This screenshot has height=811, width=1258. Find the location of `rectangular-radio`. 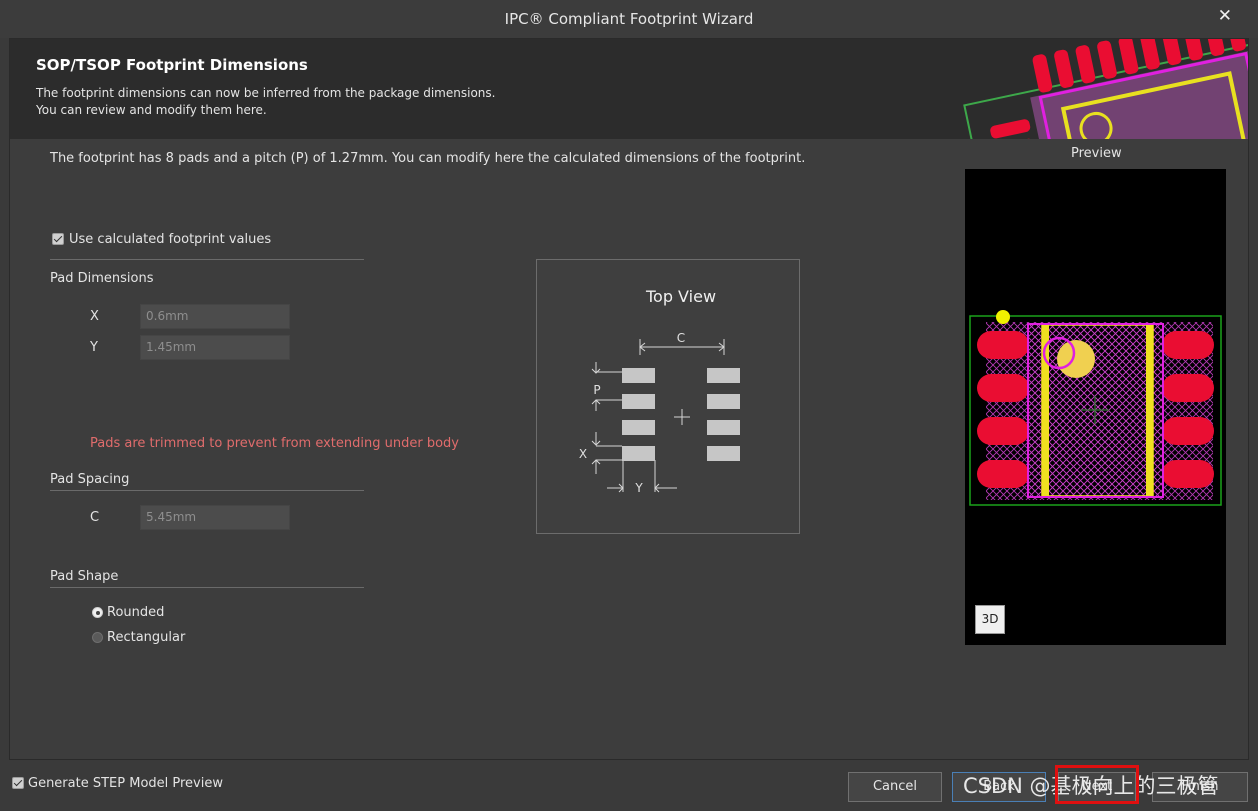

rectangular-radio is located at coordinates (97, 637).